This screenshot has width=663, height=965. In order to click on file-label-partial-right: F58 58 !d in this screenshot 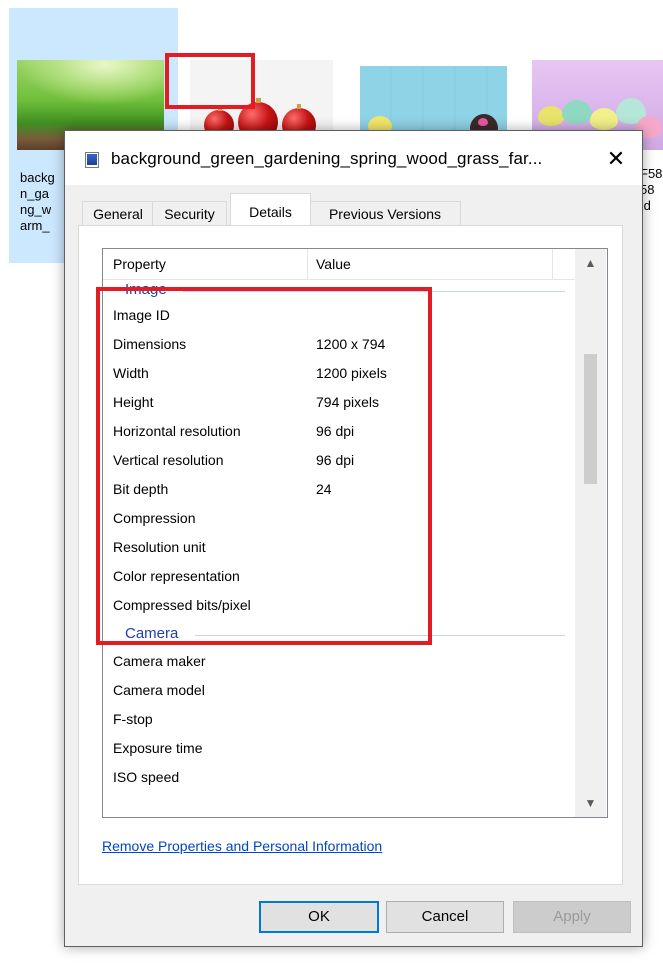, I will do `click(651, 190)`.